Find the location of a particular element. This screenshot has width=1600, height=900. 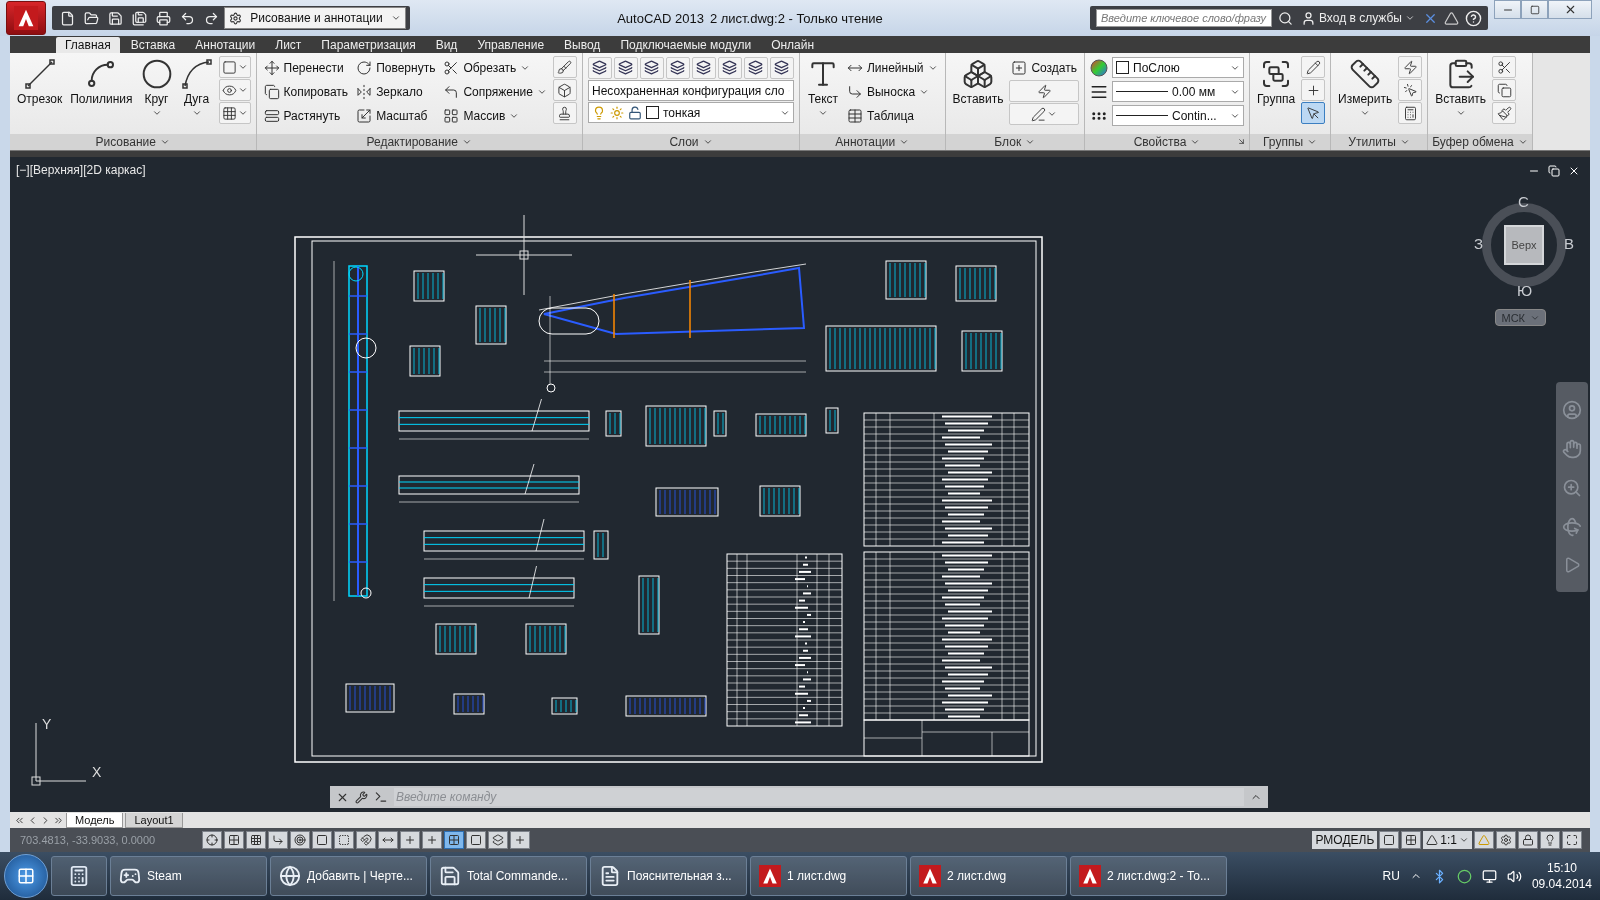

ribbon-button: Отрезок is located at coordinates (40, 93).